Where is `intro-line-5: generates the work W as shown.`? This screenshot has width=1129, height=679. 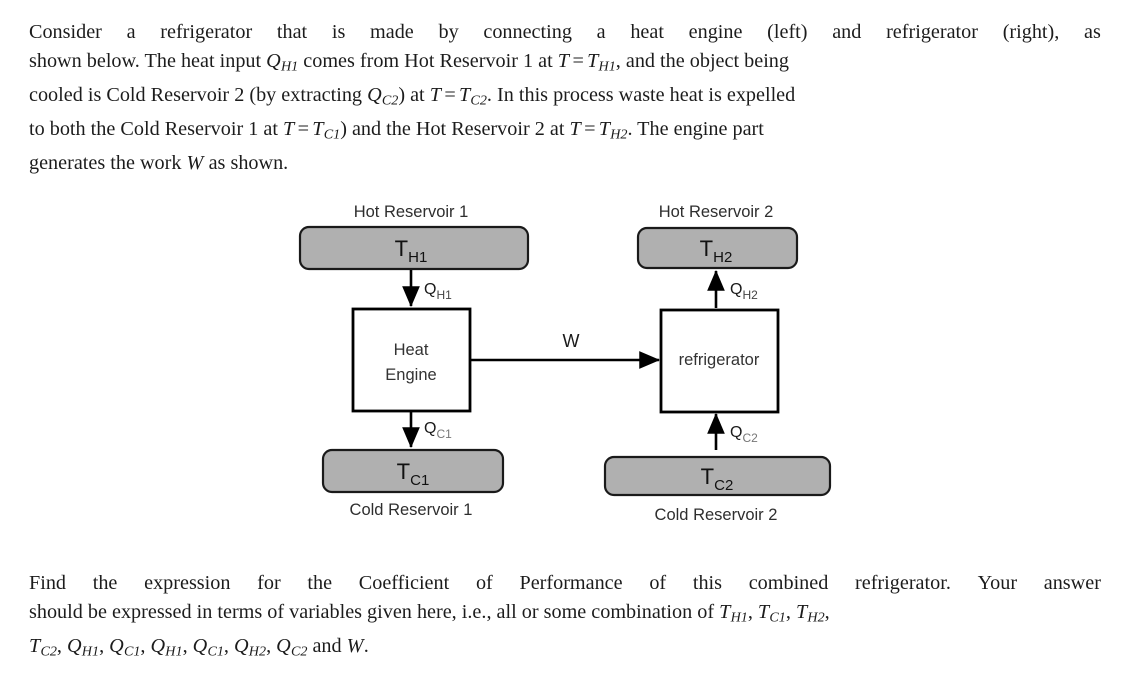
intro-line-5: generates the work W as shown. is located at coordinates (565, 163).